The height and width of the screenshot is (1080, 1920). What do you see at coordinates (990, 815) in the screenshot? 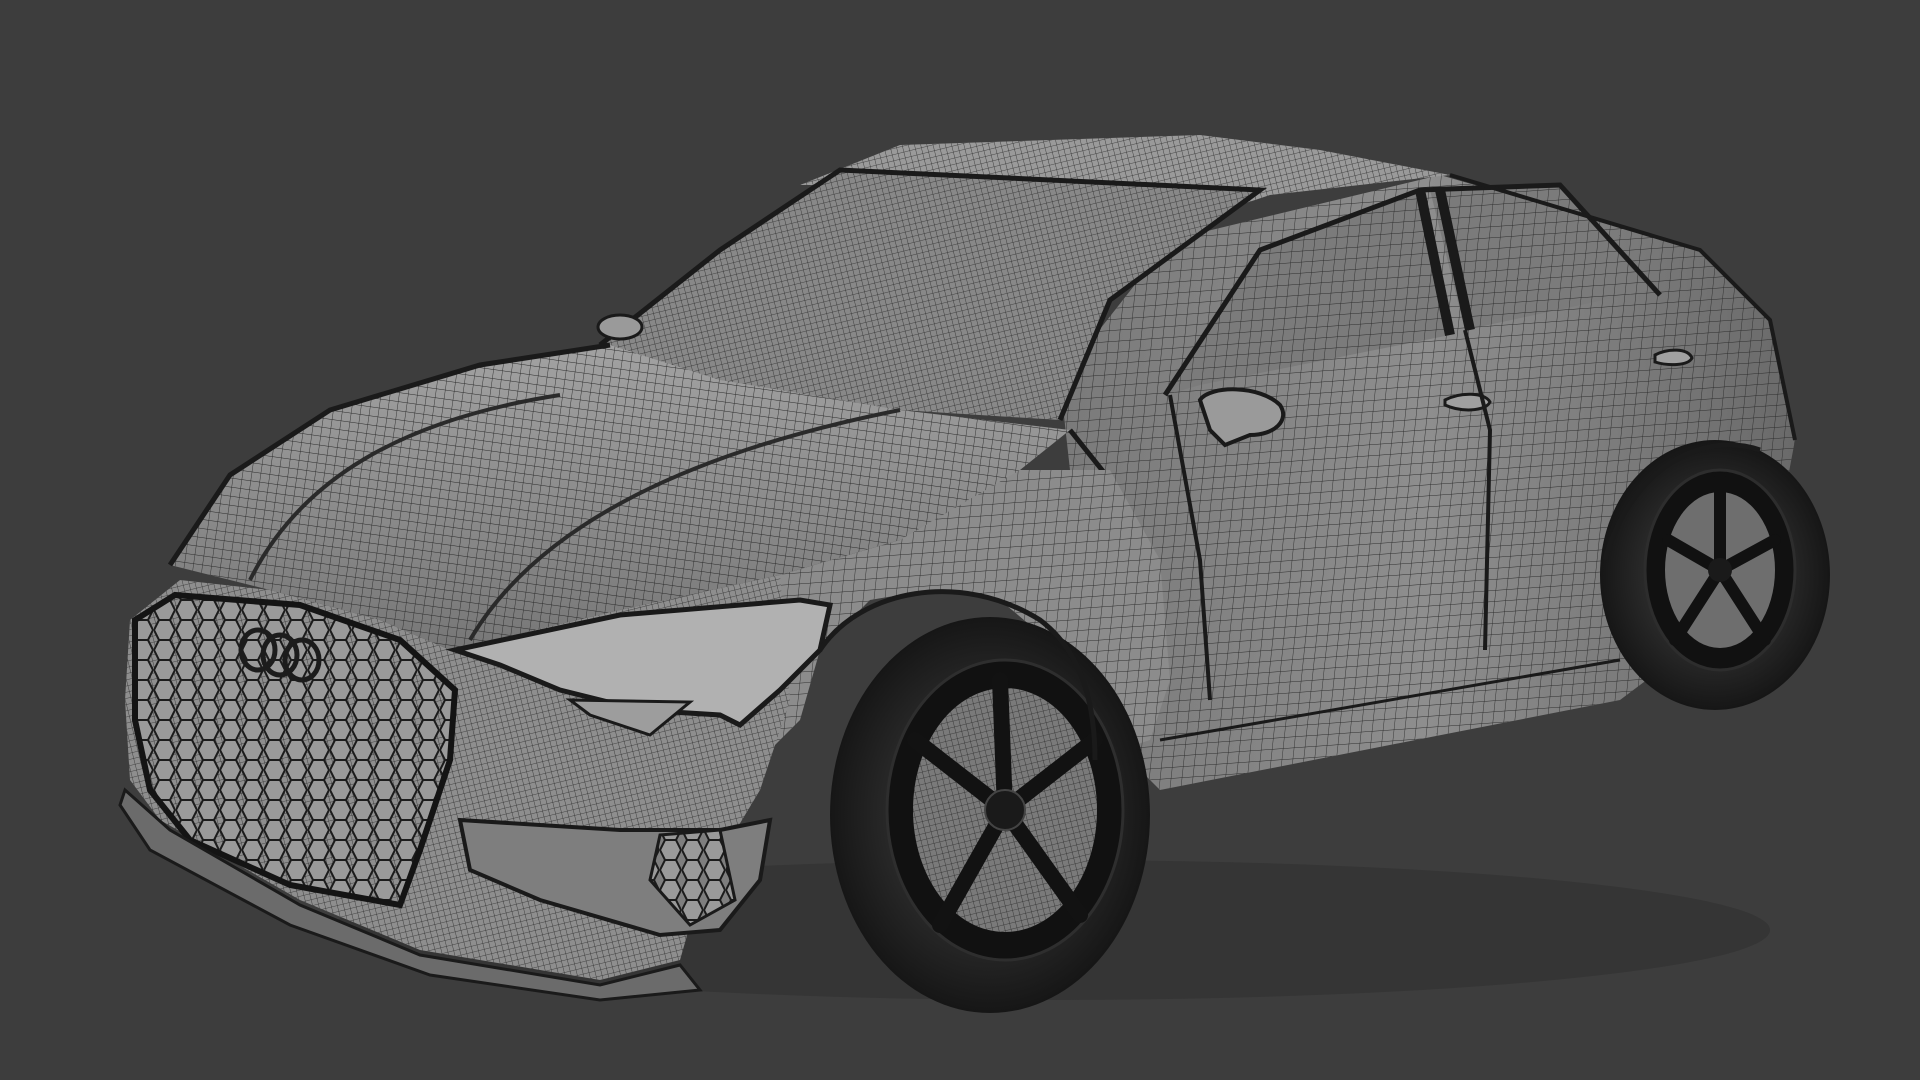
I see `front-wheel` at bounding box center [990, 815].